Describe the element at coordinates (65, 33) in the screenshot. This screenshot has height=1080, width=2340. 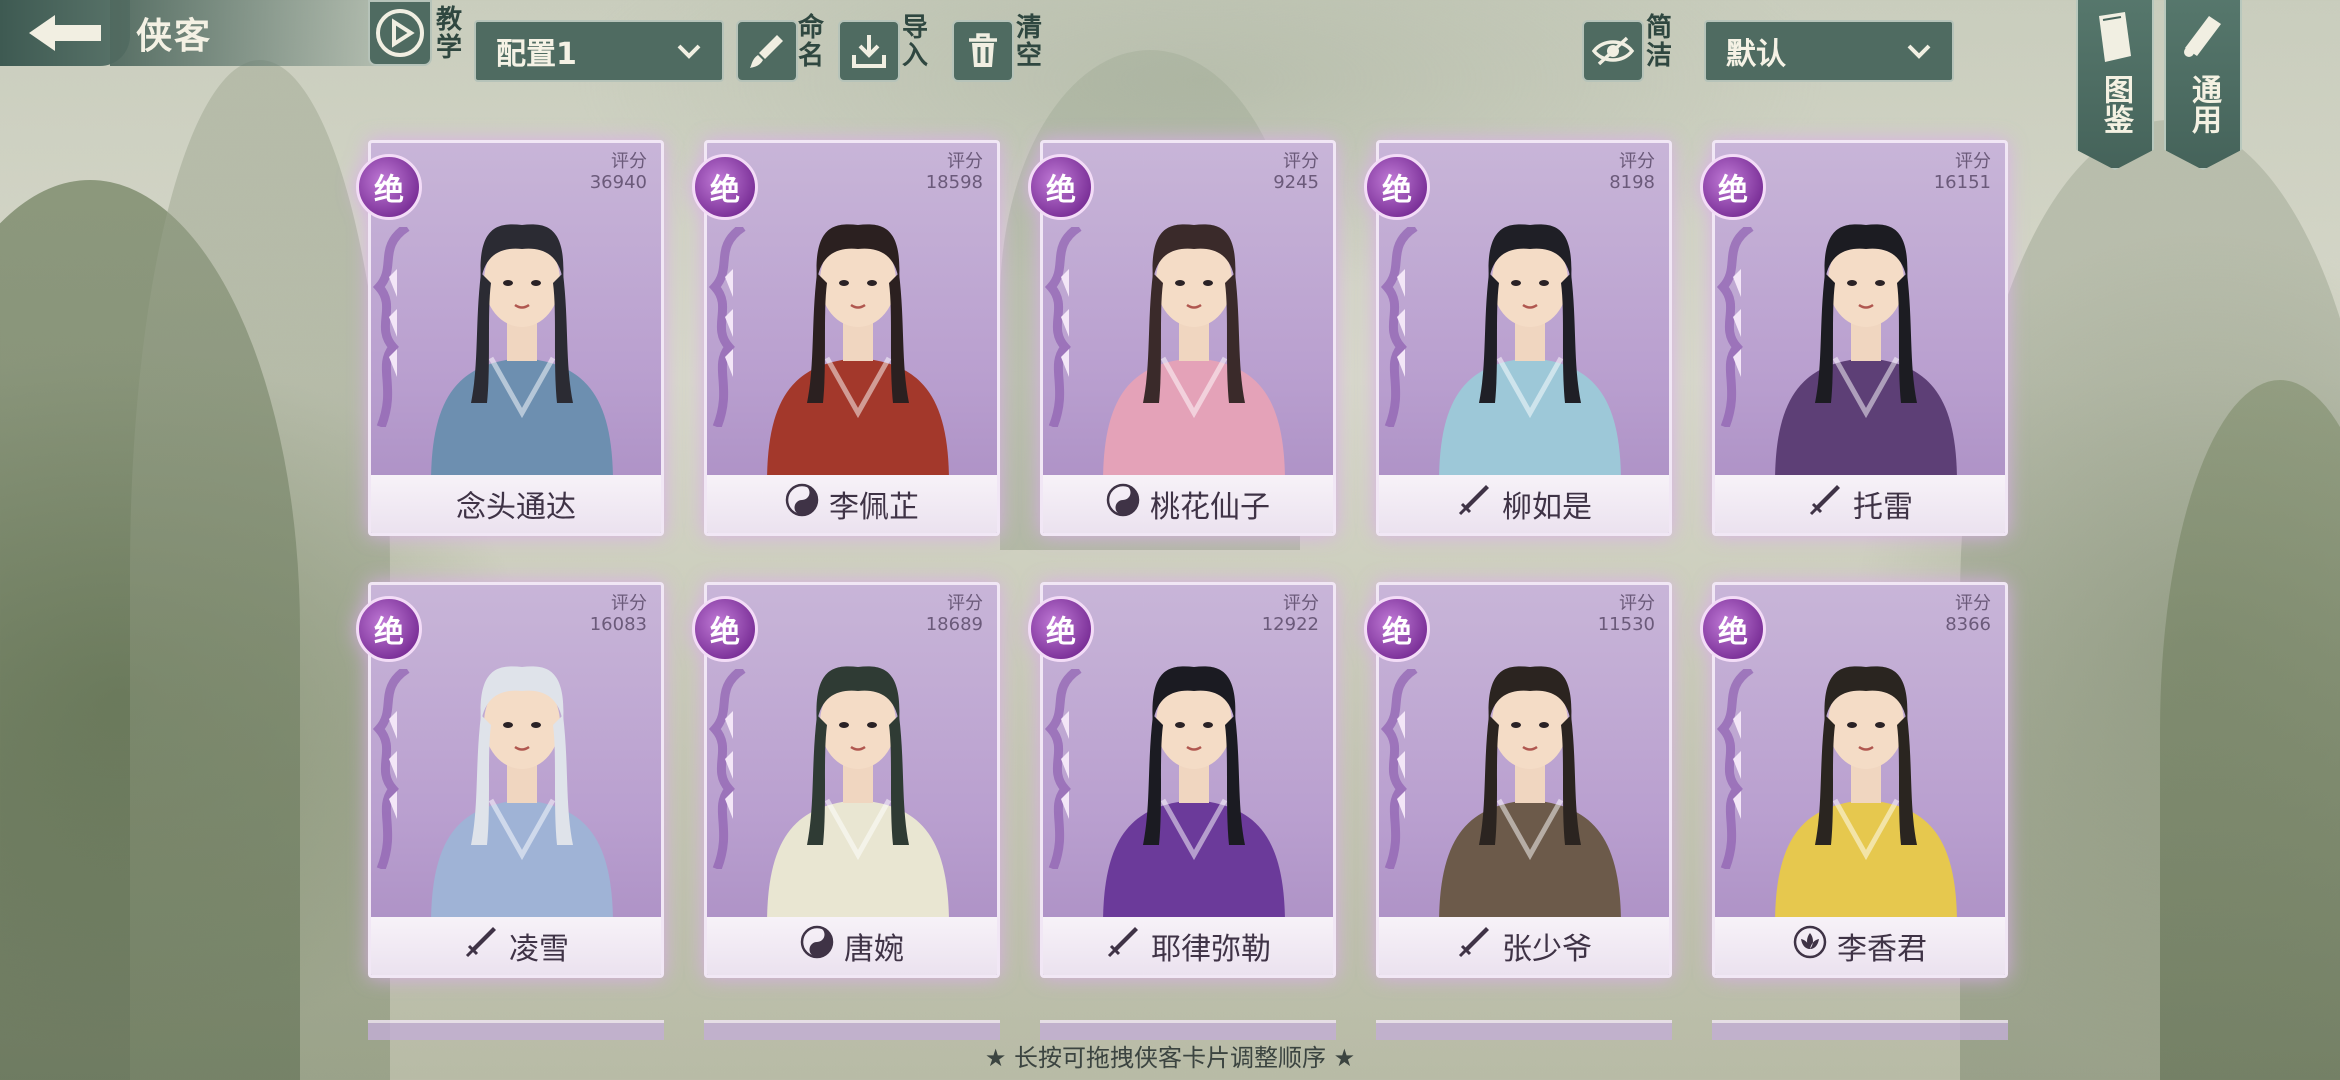
I see `back-arrow-icon` at that location.